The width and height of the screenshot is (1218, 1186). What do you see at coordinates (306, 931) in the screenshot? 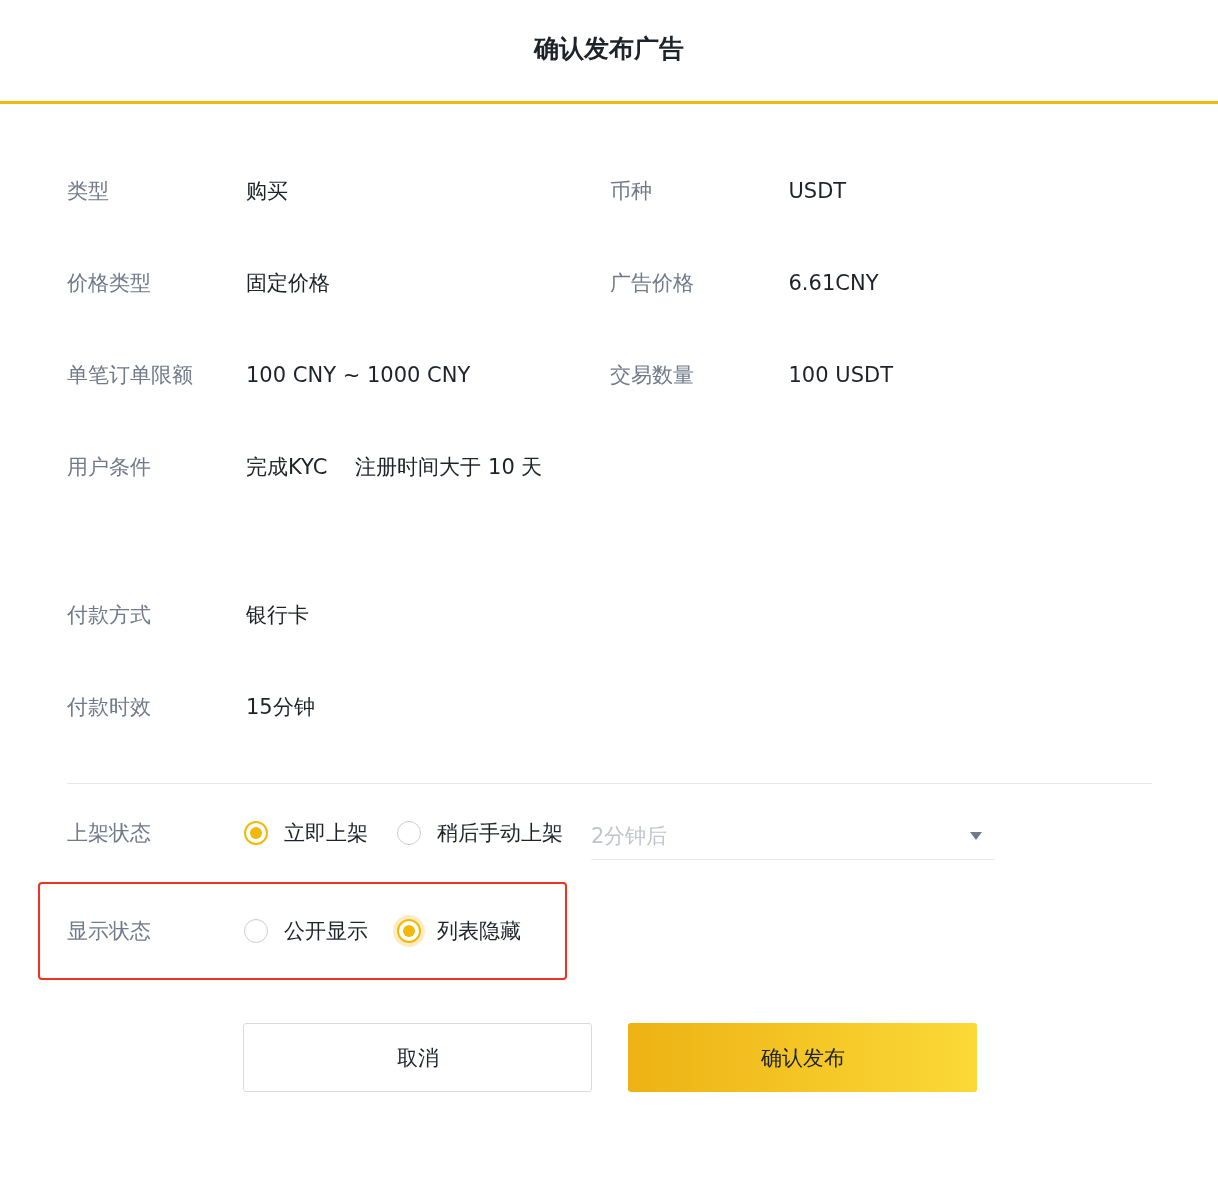
I see `radio-option: 公开显示` at bounding box center [306, 931].